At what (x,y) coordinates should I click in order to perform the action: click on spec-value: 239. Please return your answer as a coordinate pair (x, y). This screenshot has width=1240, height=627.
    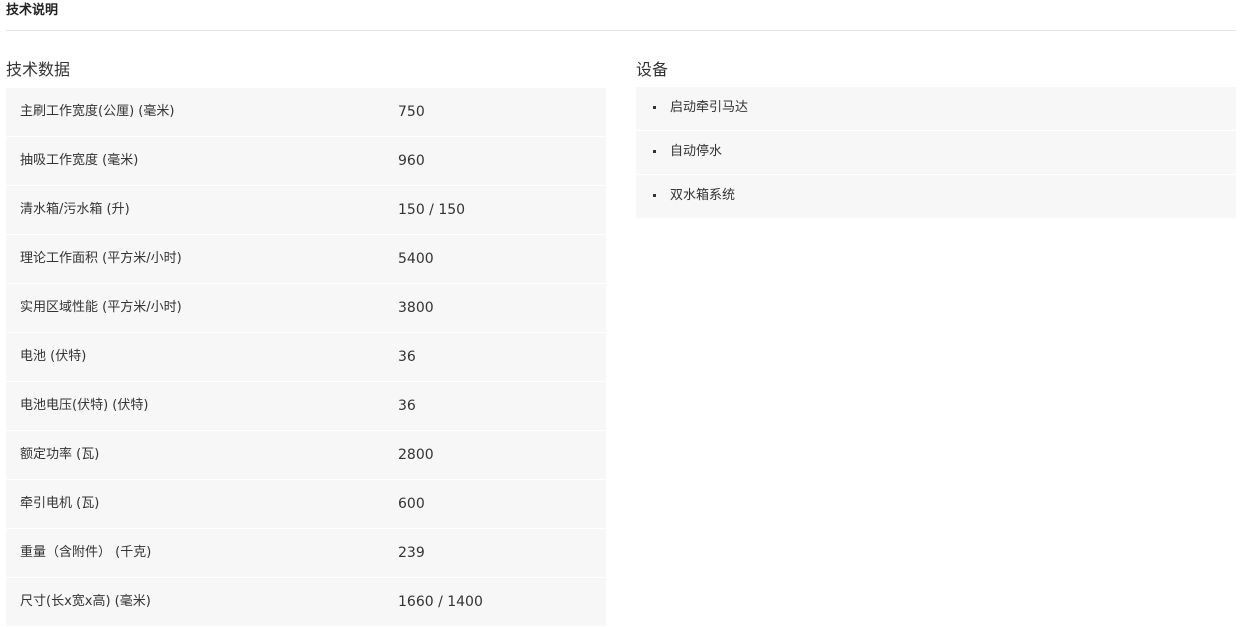
    Looking at the image, I should click on (411, 553).